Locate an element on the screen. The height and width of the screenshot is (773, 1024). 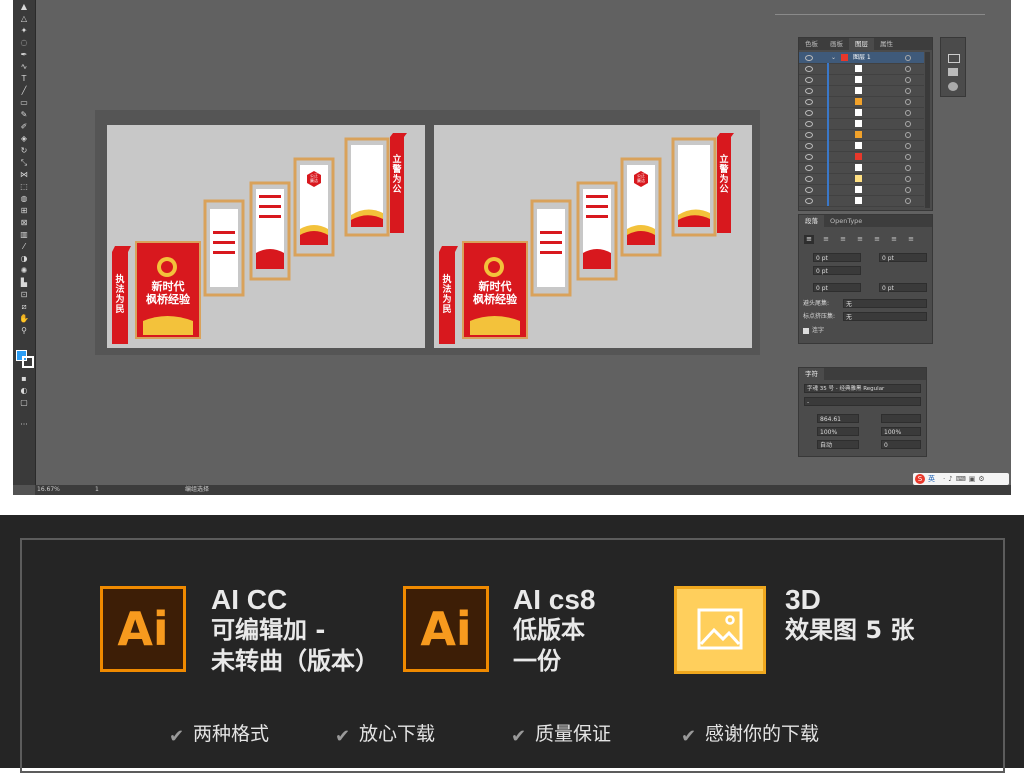
layers-scrollbar is located at coordinates (927, 130).